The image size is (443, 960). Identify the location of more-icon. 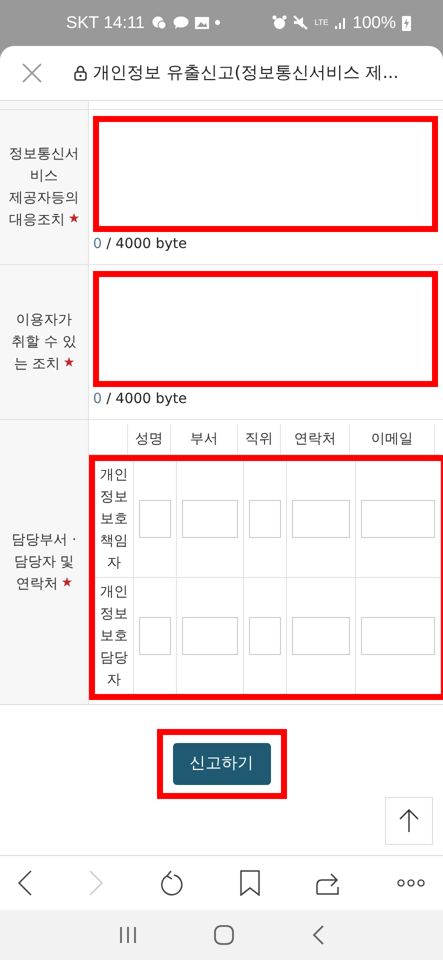
(410, 882).